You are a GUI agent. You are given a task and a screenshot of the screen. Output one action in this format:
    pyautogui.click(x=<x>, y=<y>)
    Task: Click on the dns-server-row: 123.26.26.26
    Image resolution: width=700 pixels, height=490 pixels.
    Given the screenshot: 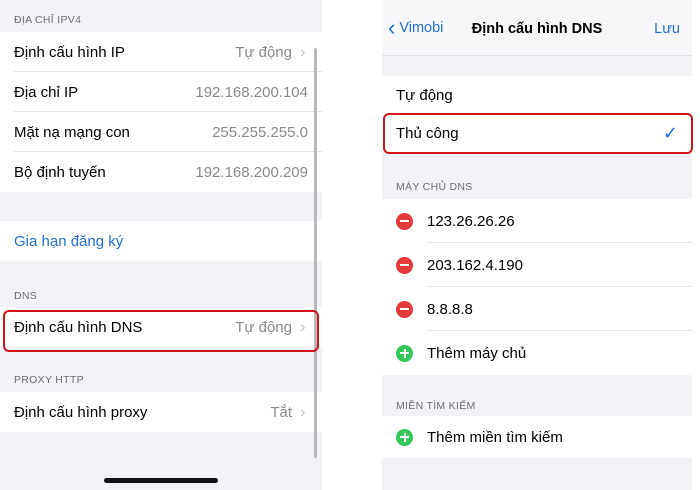 What is the action you would take?
    pyautogui.click(x=537, y=221)
    